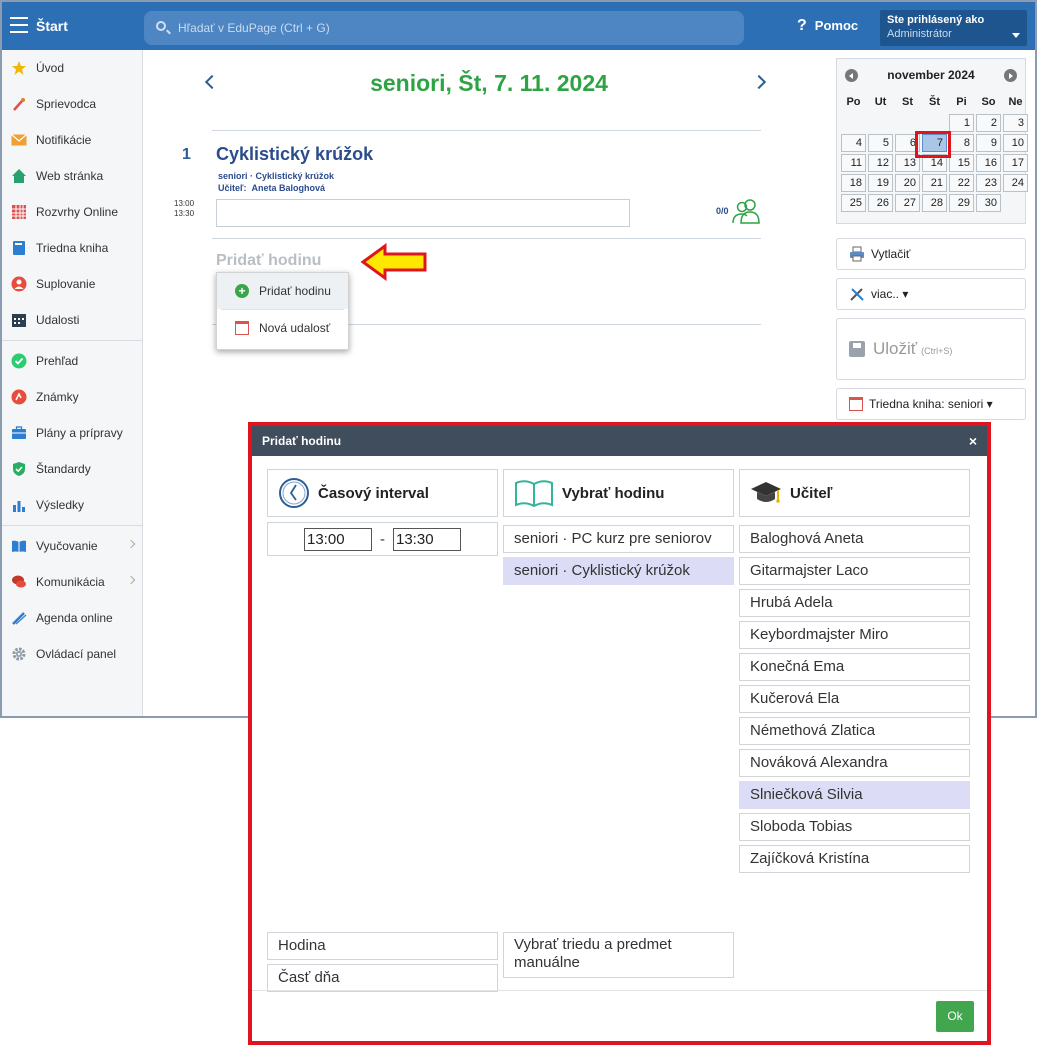  Describe the element at coordinates (382, 946) in the screenshot. I see `hour-button: Hodina` at that location.